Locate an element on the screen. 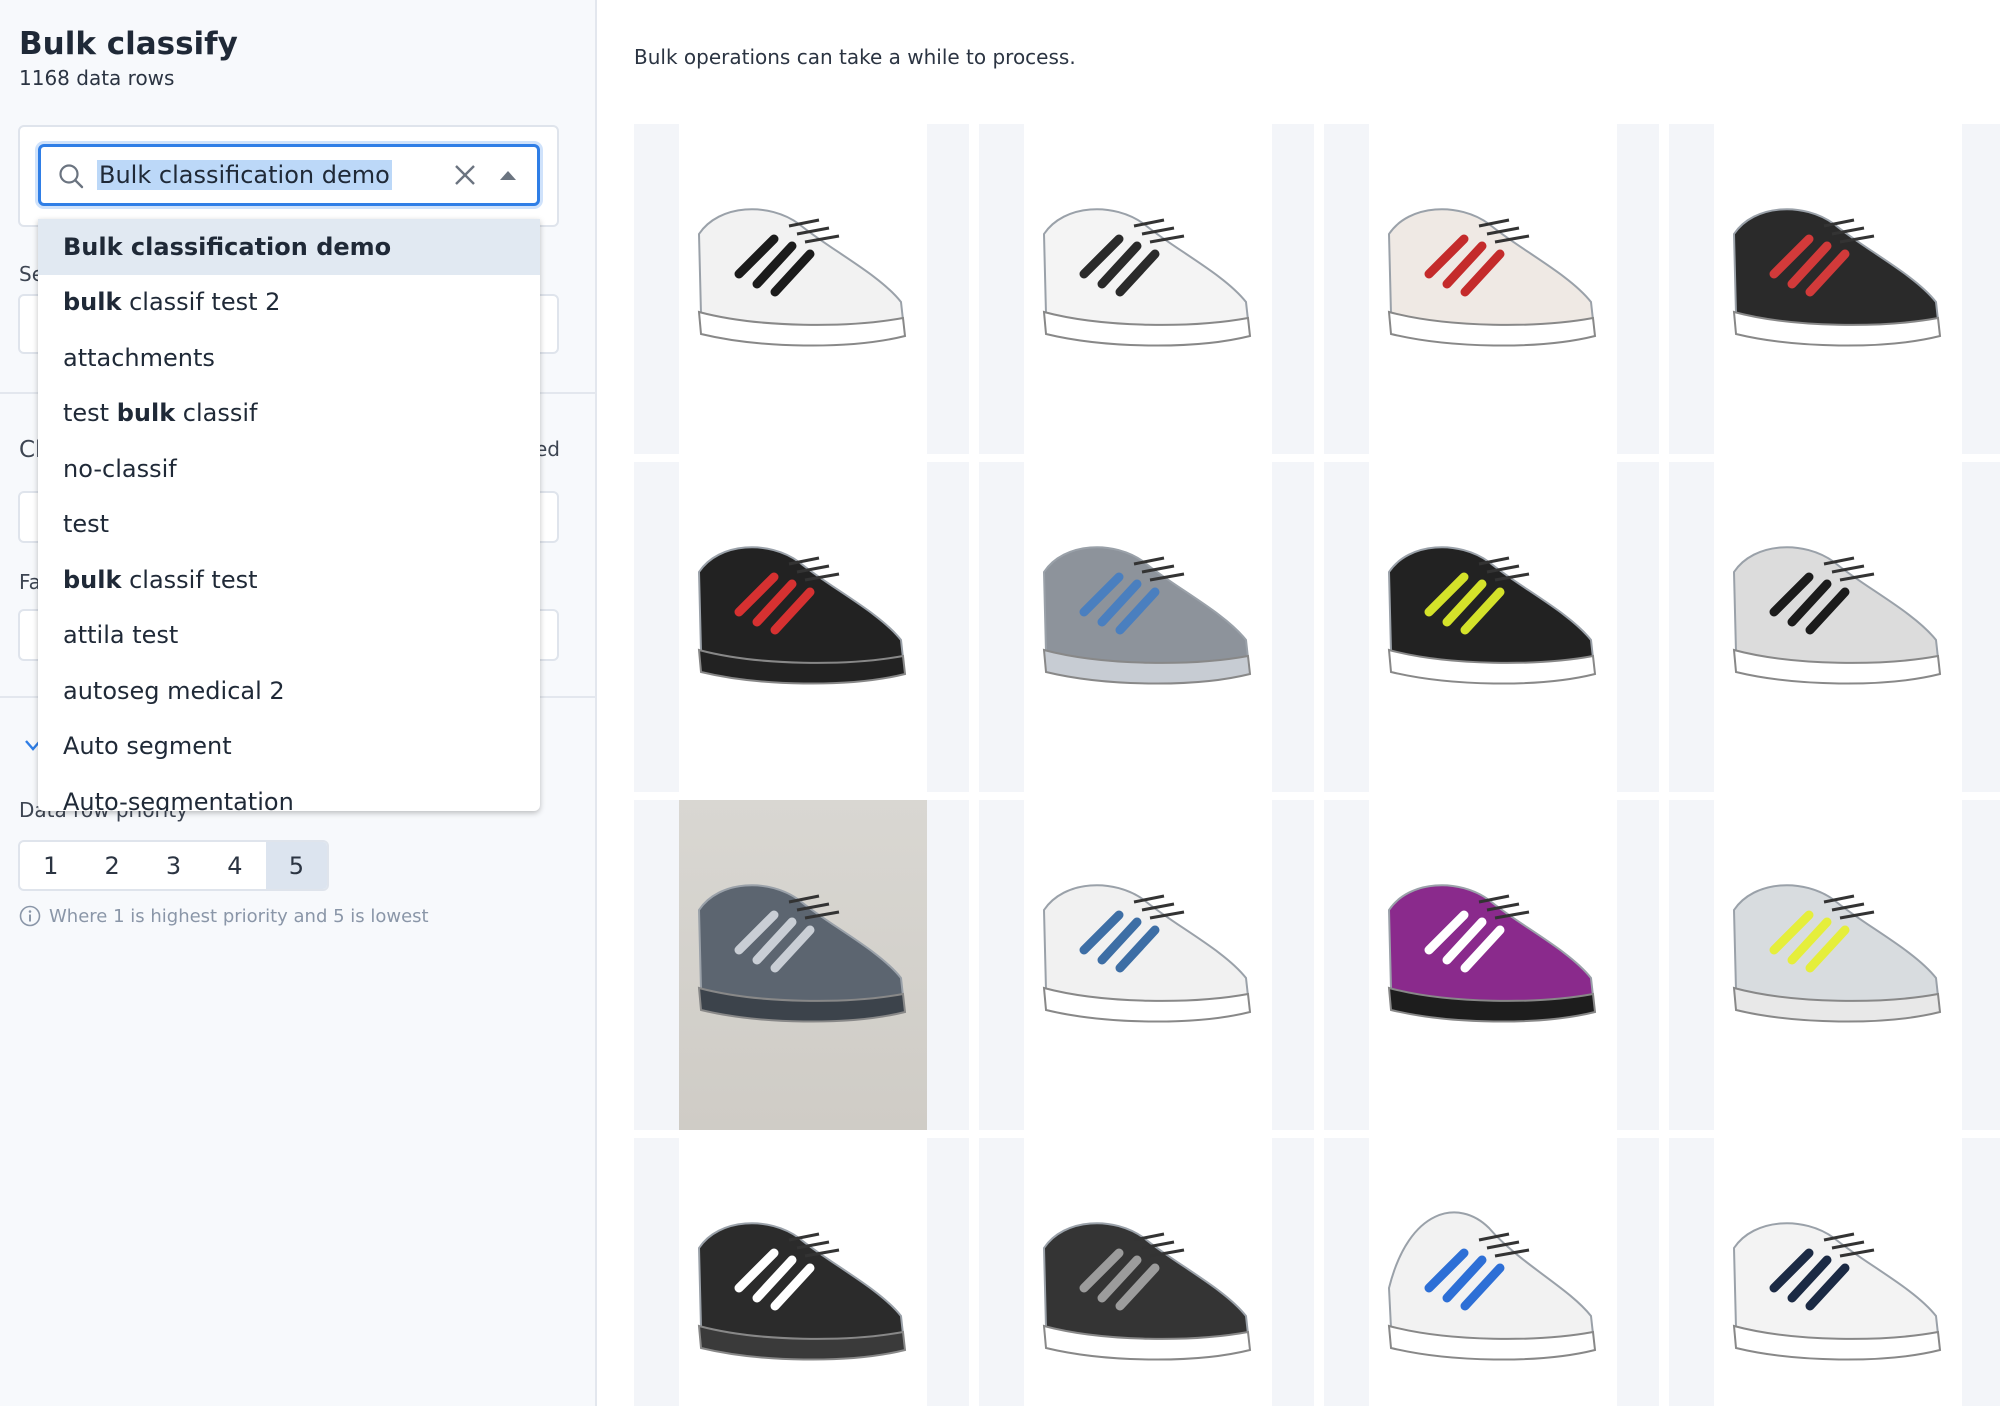 This screenshot has width=2000, height=1406. option-text-bold: Bulk classification demo is located at coordinates (227, 246).